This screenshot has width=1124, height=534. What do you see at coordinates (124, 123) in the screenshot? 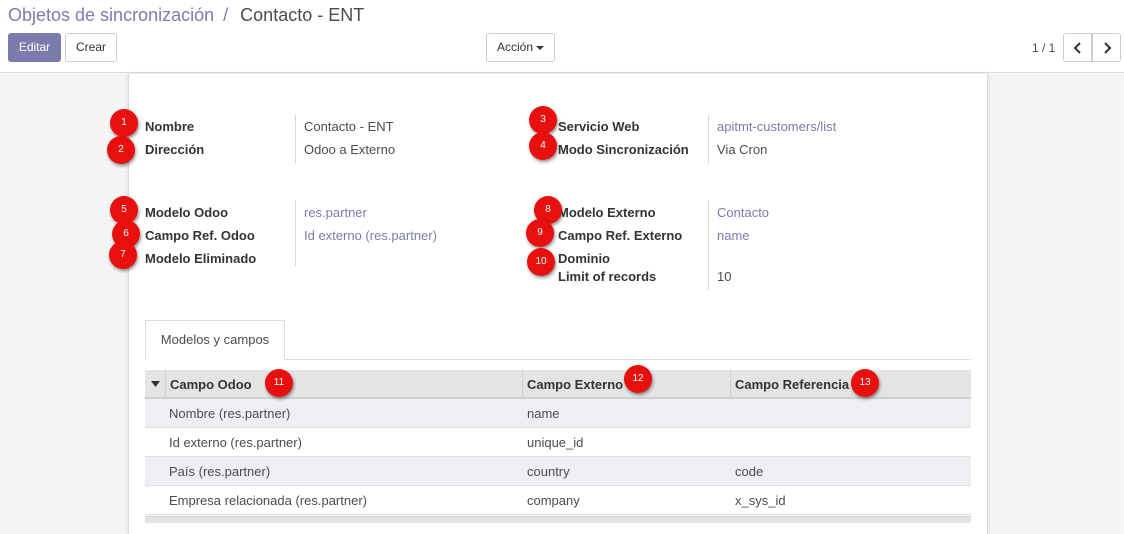
I see `annotation-marker: 1` at bounding box center [124, 123].